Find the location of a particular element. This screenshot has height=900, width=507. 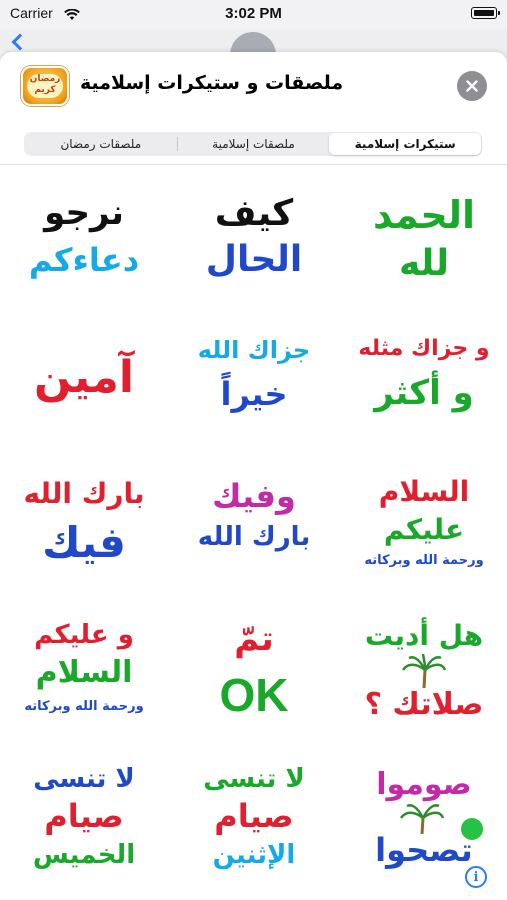

sticker-text: الإثنين is located at coordinates (254, 855).